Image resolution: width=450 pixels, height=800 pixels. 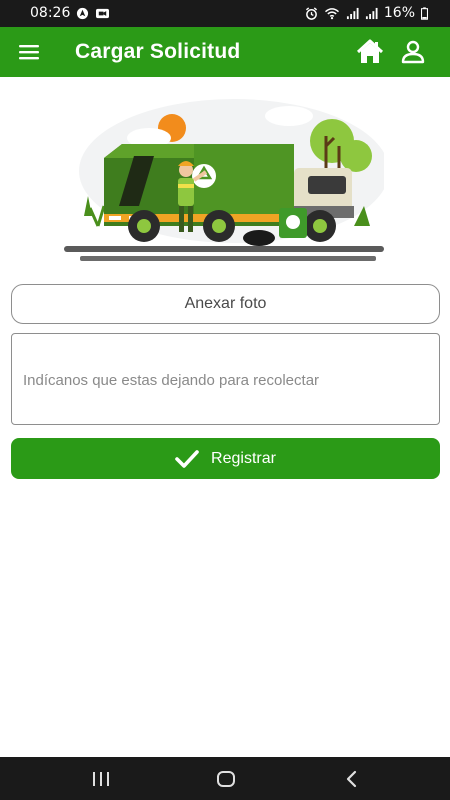 I want to click on home-circle-icon, so click(x=226, y=779).